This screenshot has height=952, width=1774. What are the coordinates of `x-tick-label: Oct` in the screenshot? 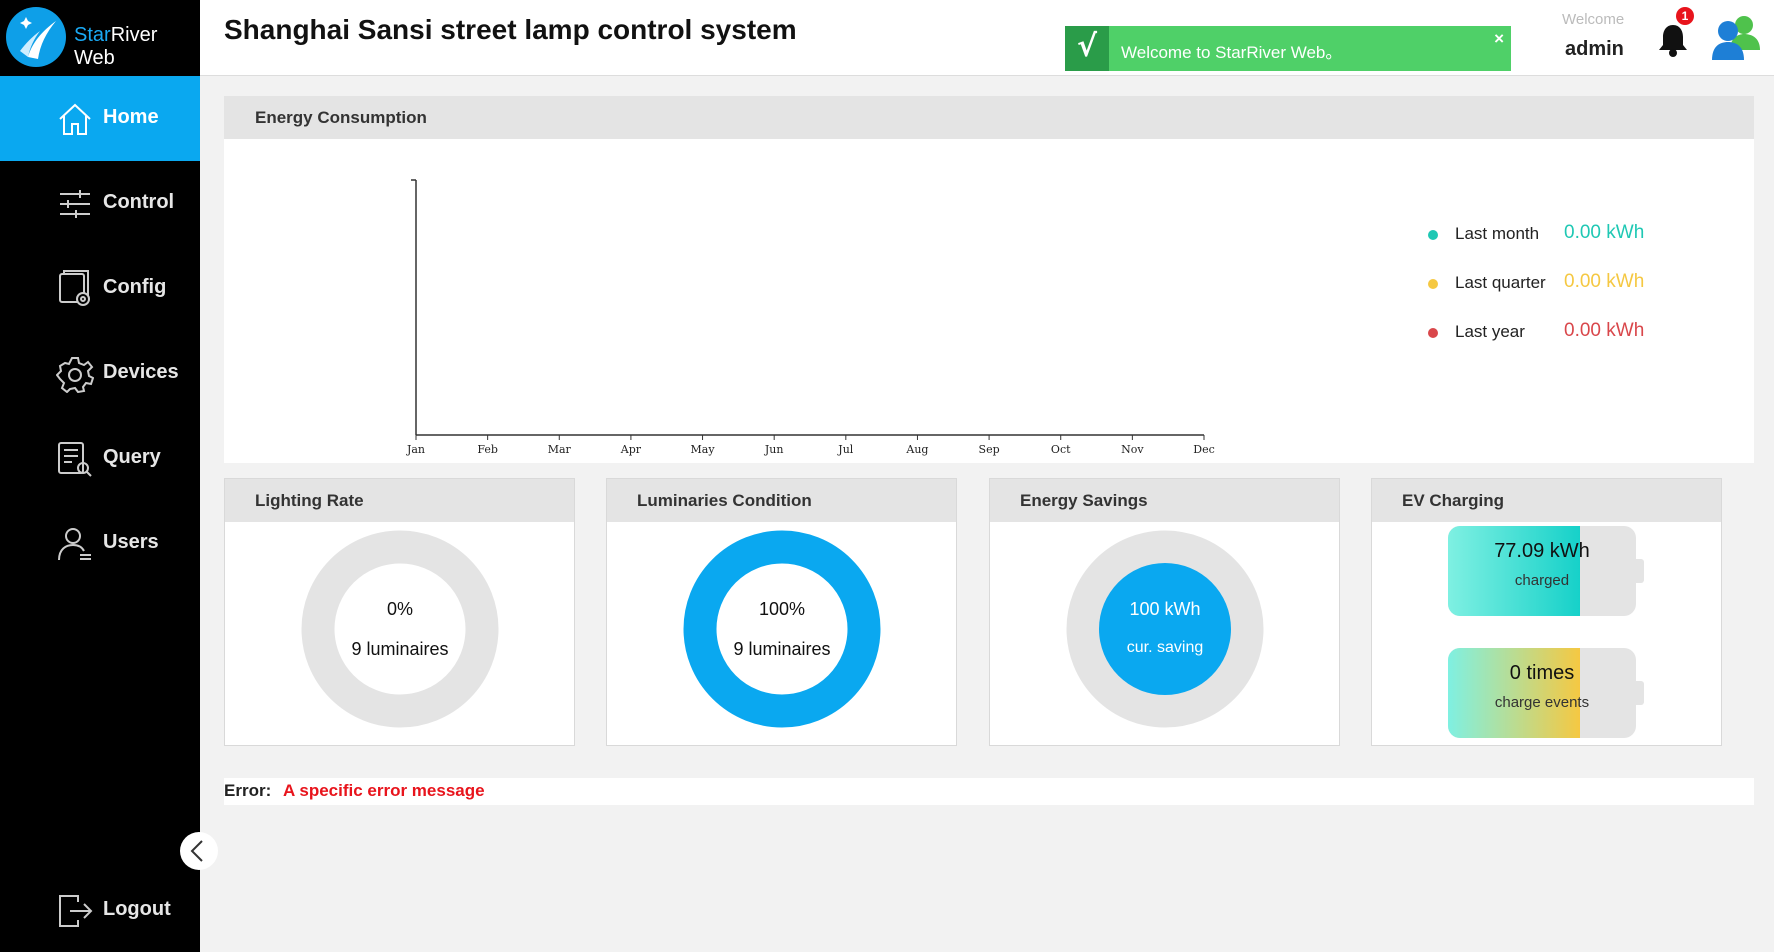 It's located at (1061, 449).